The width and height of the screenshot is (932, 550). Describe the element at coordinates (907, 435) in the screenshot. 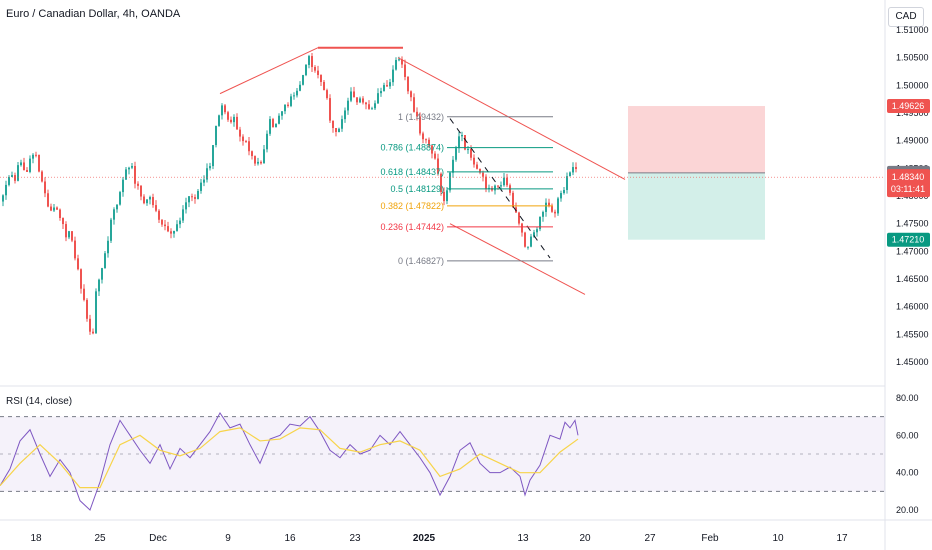

I see `rsi-tick-label: 60.00` at that location.